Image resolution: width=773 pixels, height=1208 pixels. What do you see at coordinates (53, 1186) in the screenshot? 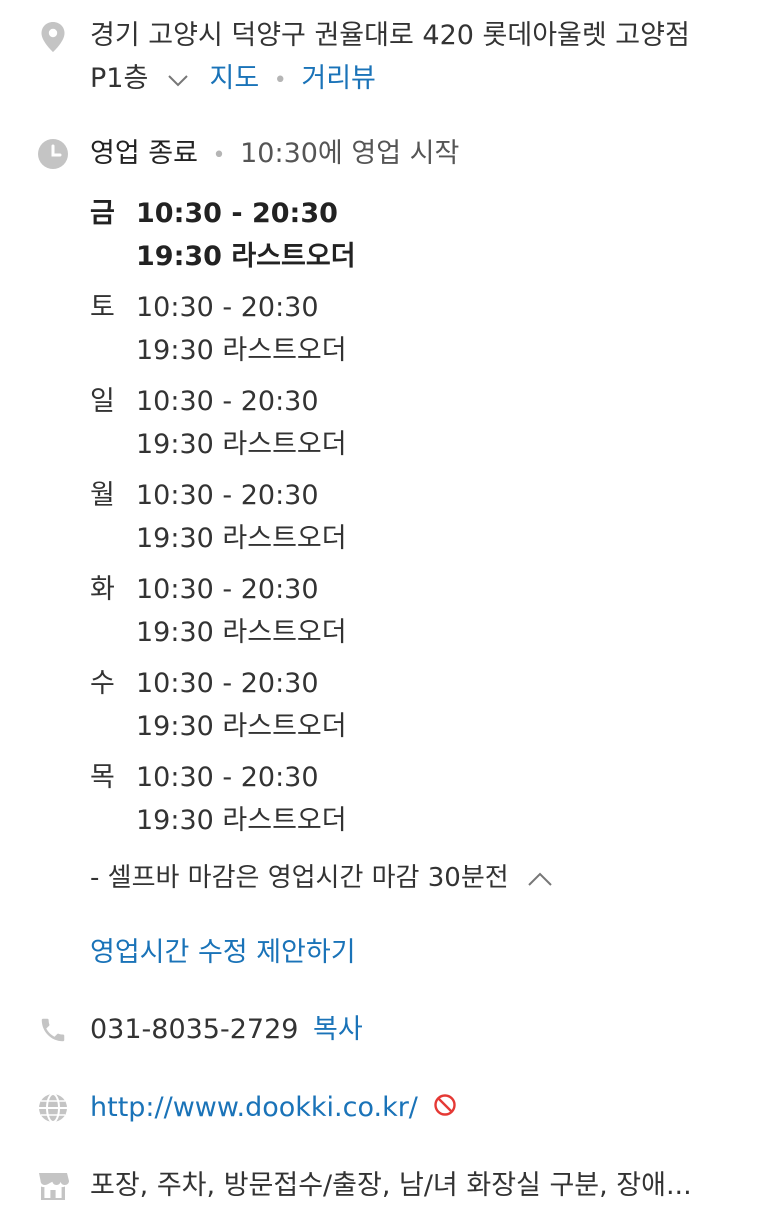
I see `store-icon` at bounding box center [53, 1186].